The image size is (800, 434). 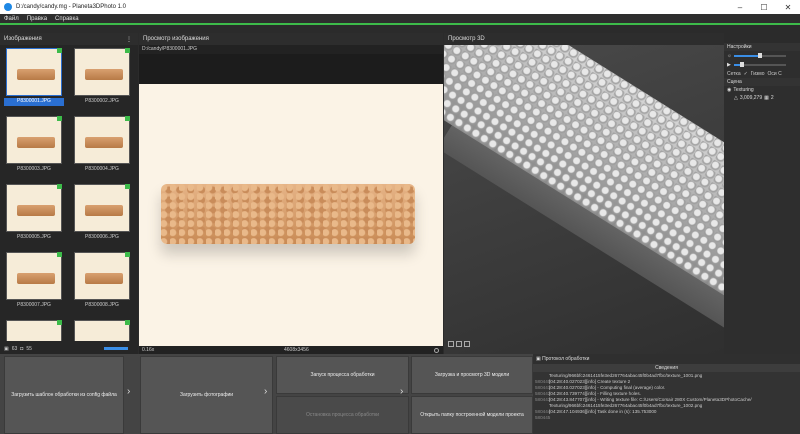 What do you see at coordinates (34, 305) in the screenshot?
I see `thumbnail-label: P8300007.JPG` at bounding box center [34, 305].